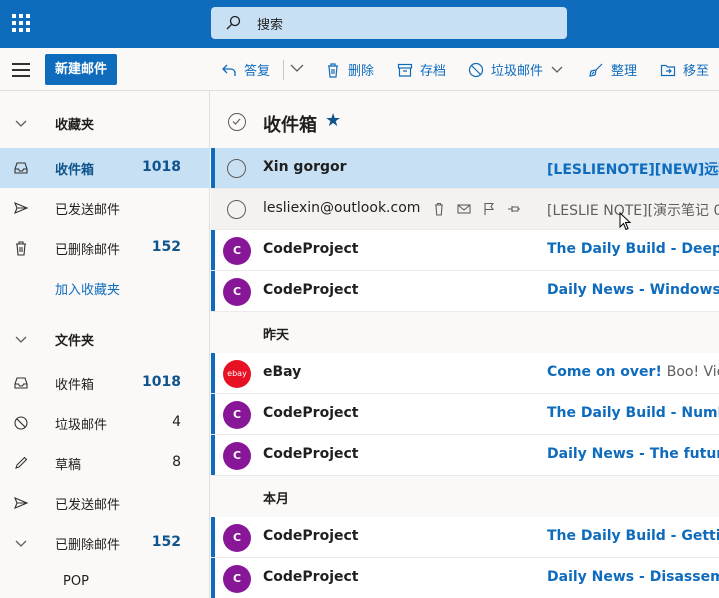  What do you see at coordinates (465, 455) in the screenshot?
I see `message-row: C CodeProject Daily News - The future o` at bounding box center [465, 455].